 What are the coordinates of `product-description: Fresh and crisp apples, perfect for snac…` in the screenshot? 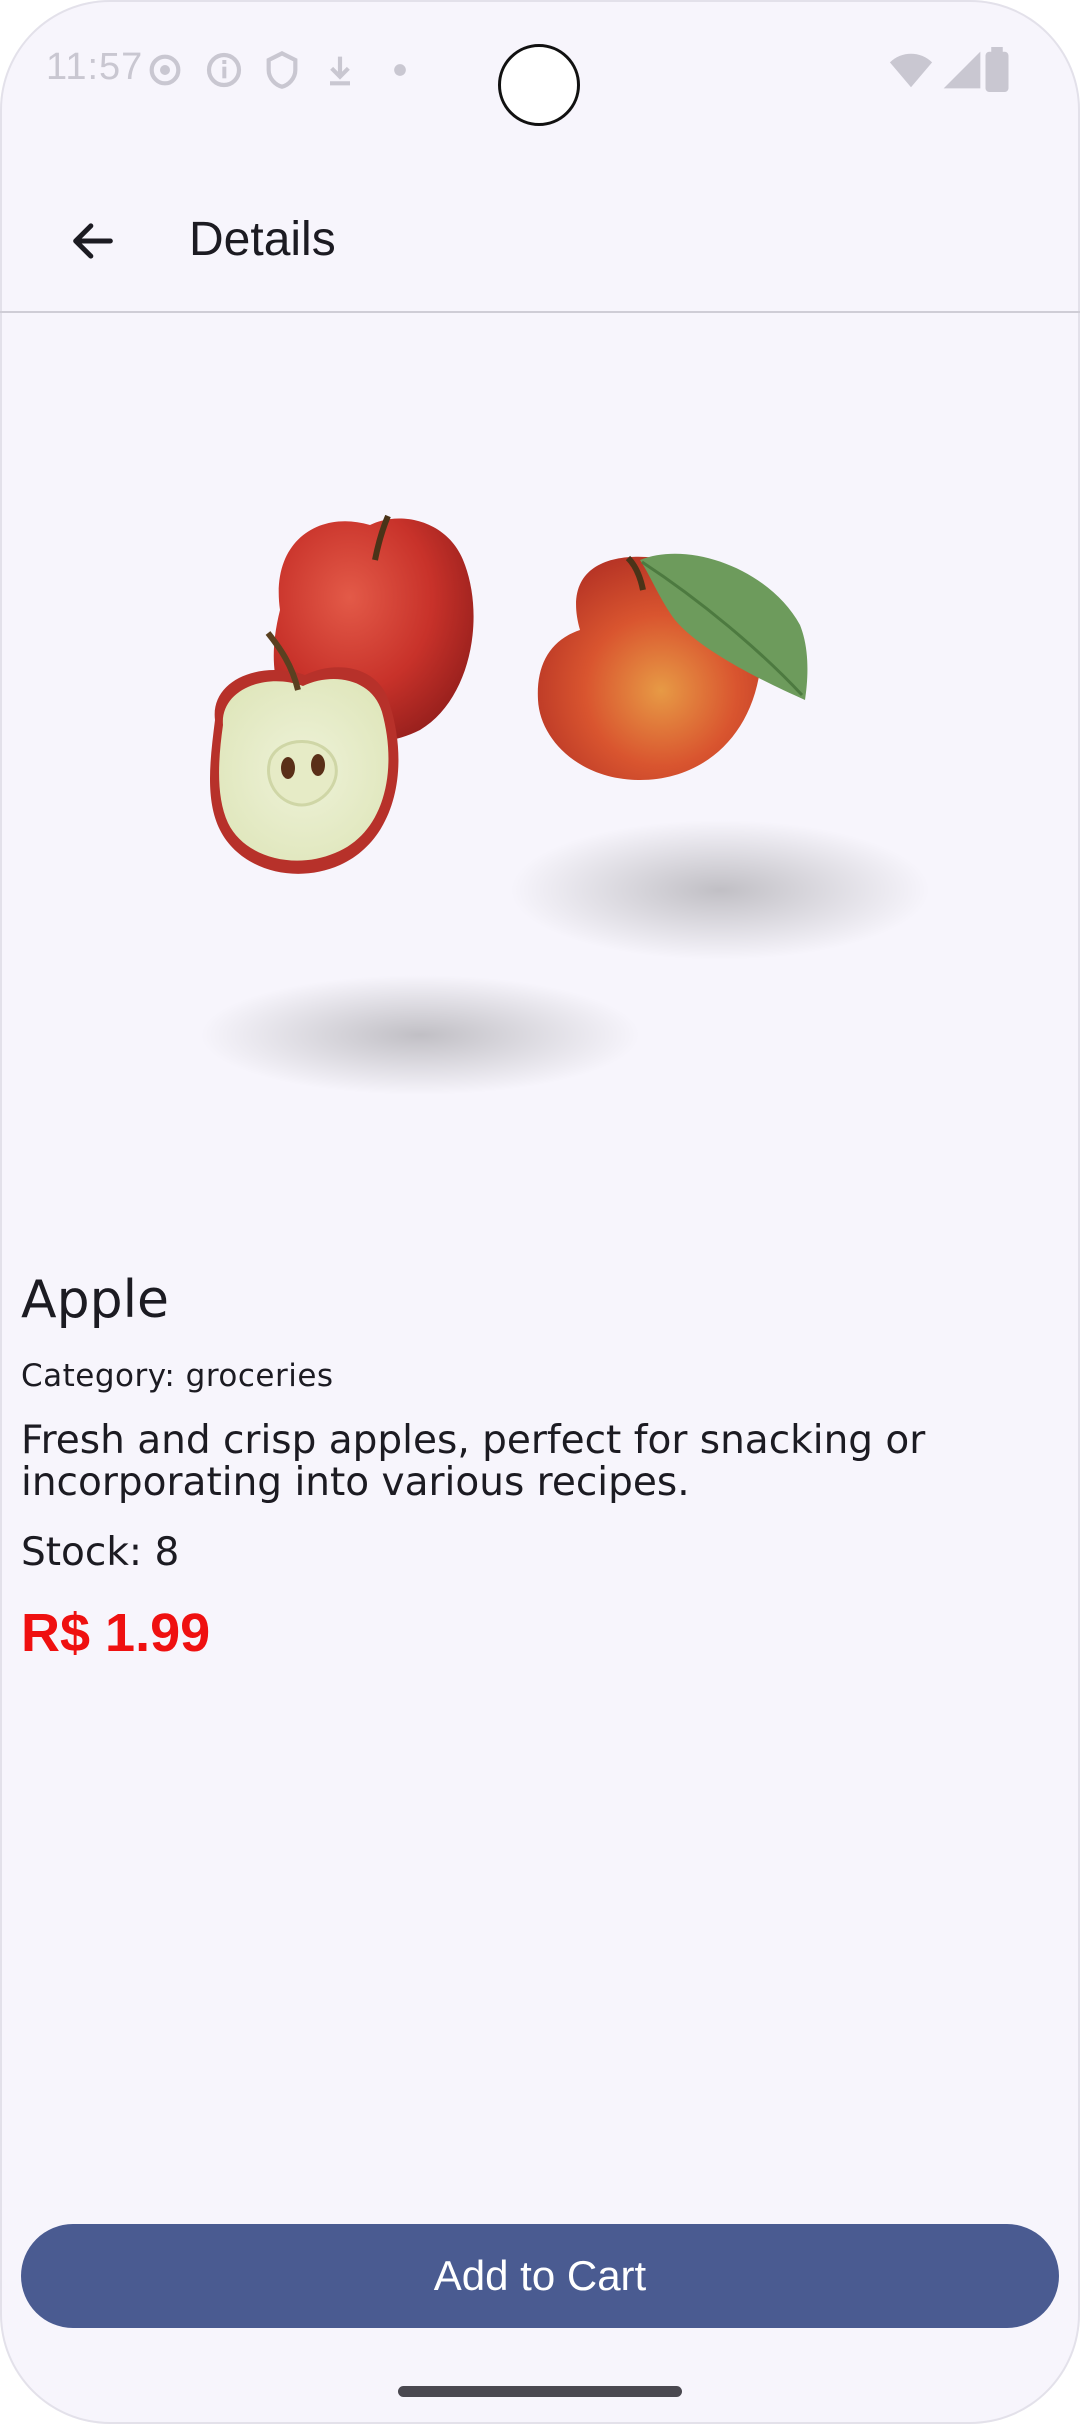 It's located at (473, 1461).